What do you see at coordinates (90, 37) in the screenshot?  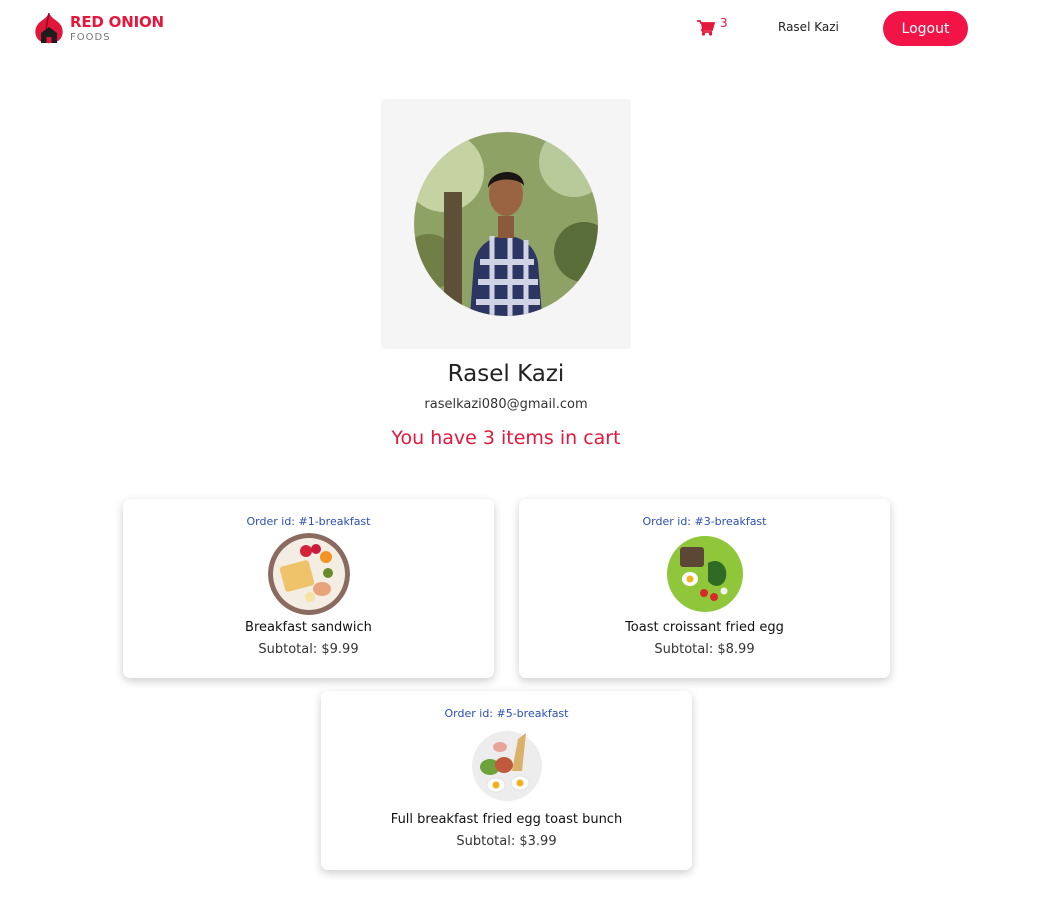 I see `brand-subtitle: FOODS` at bounding box center [90, 37].